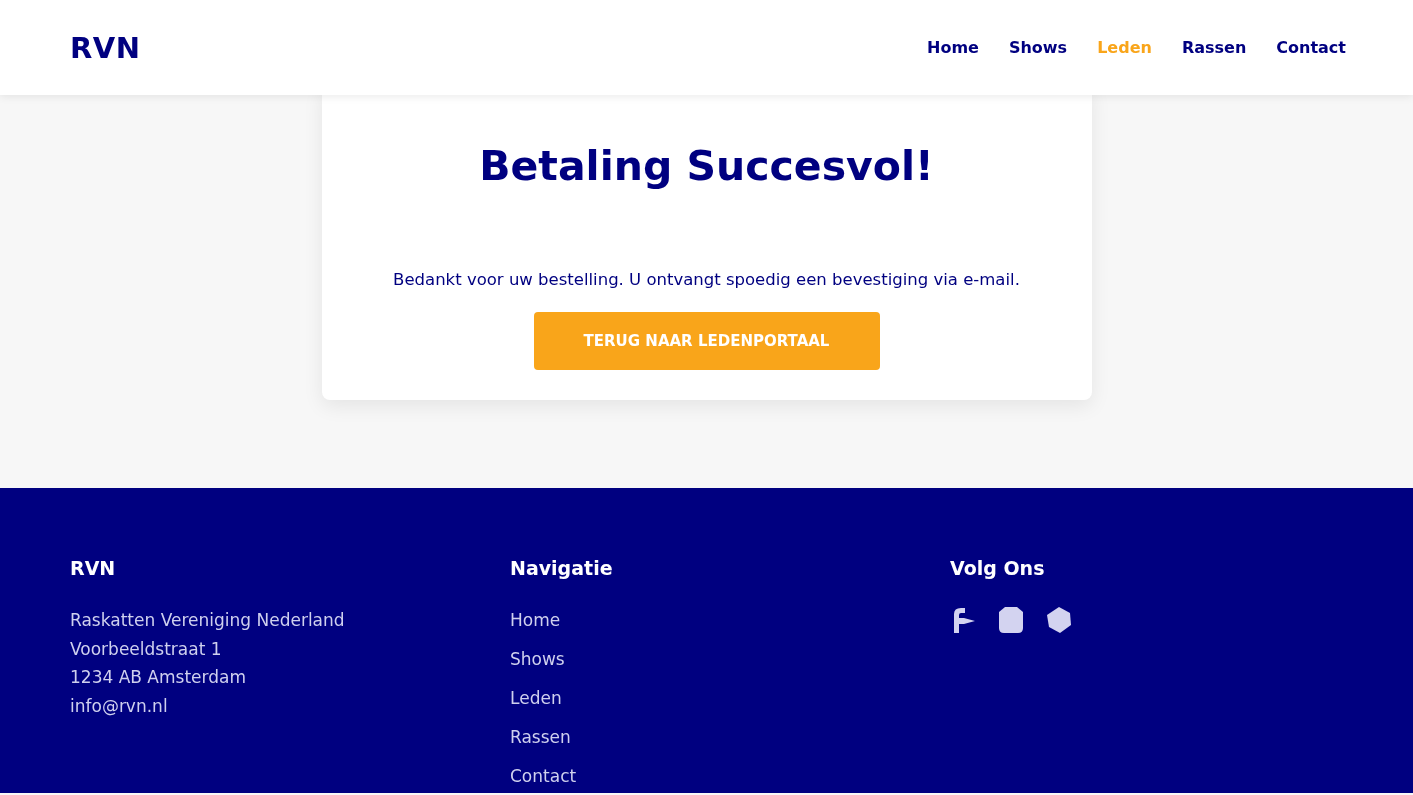  Describe the element at coordinates (207, 620) in the screenshot. I see `address-line: Raskatten Vereniging Nederland` at that location.